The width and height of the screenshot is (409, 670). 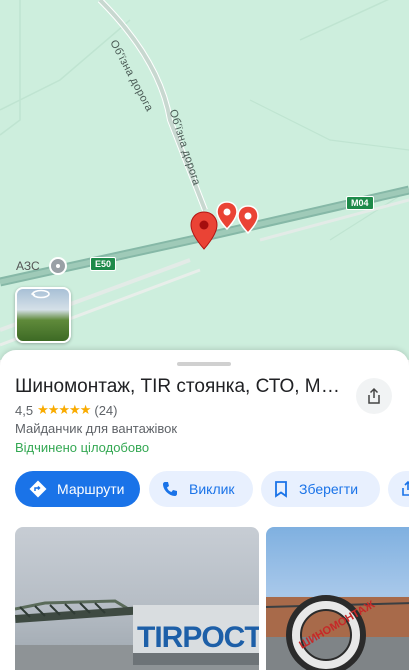 I want to click on rating-row: 4,5 ★★★★★ (24), so click(x=66, y=410).